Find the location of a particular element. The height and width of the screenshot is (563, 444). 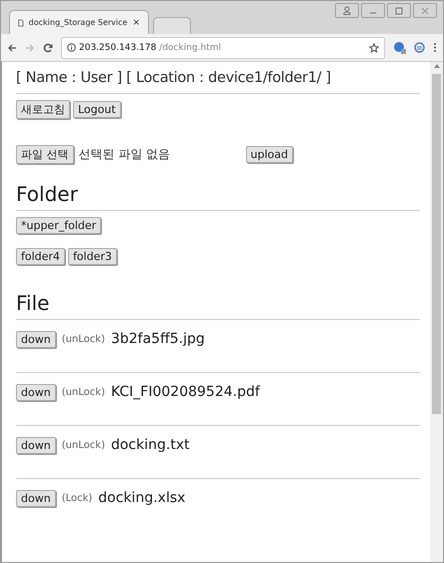

lock-status: (Lock) is located at coordinates (77, 498).